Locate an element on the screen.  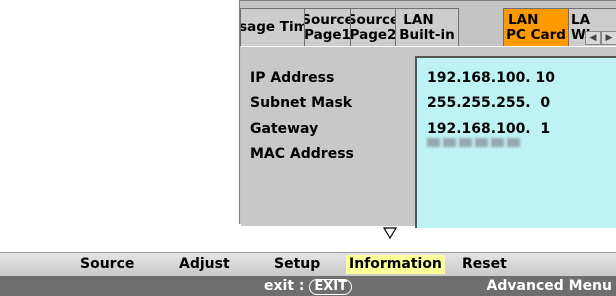
gateway-label: Gateway is located at coordinates (284, 129).